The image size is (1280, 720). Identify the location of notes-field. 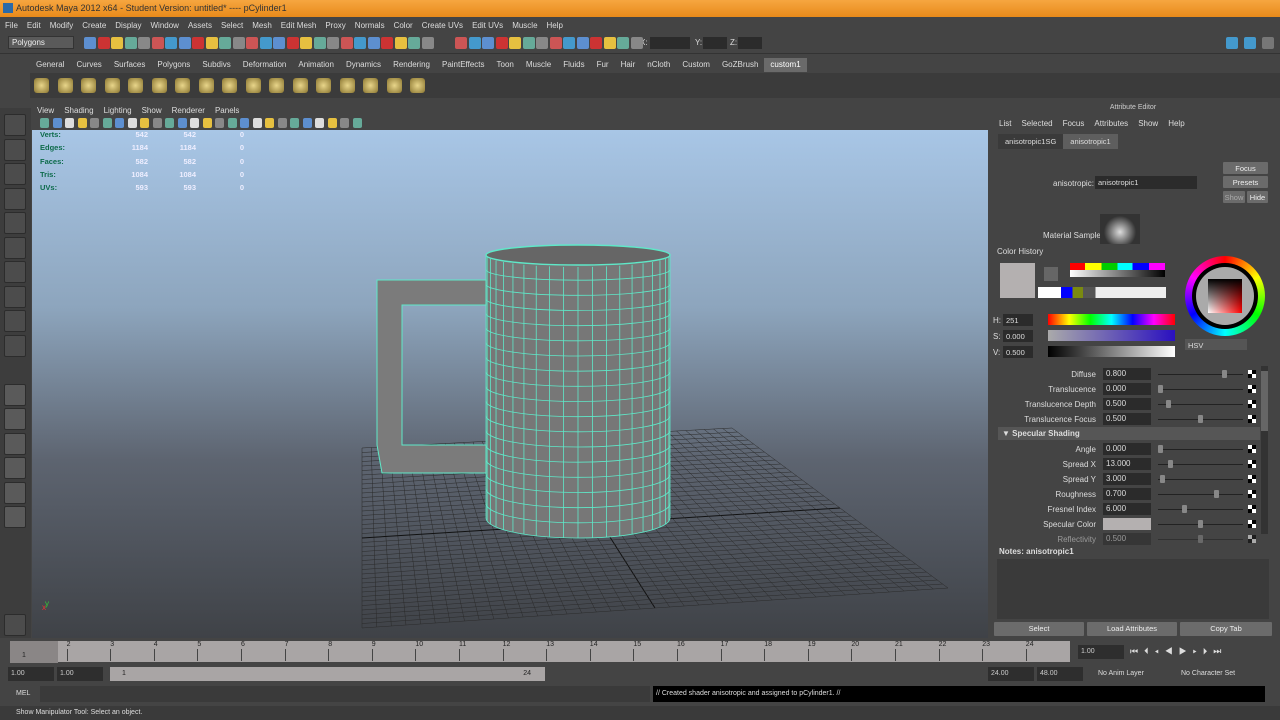
(1133, 589).